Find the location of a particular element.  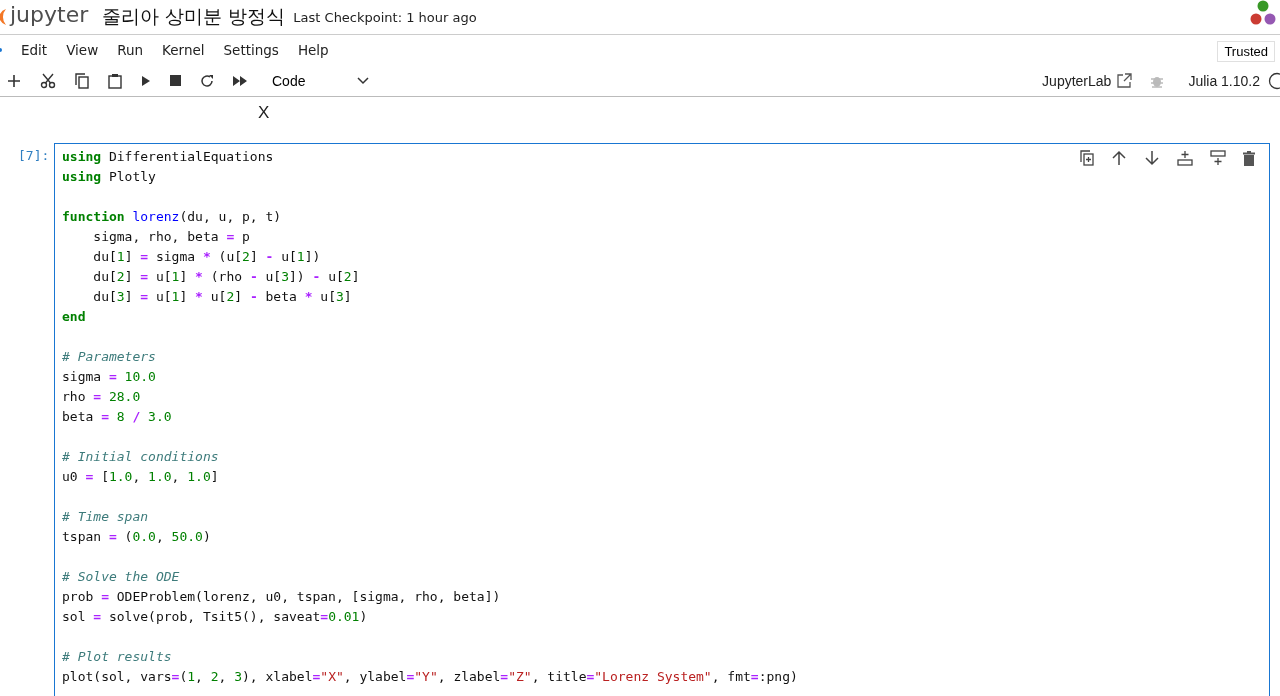

code-line: function lorenz(du, u, p, t) is located at coordinates (172, 217).